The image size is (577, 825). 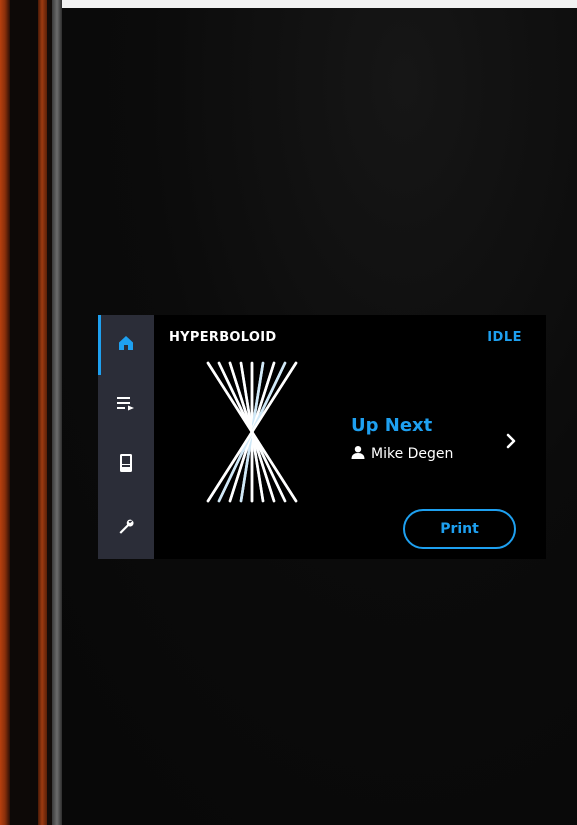 I want to click on wrench-icon, so click(x=126, y=529).